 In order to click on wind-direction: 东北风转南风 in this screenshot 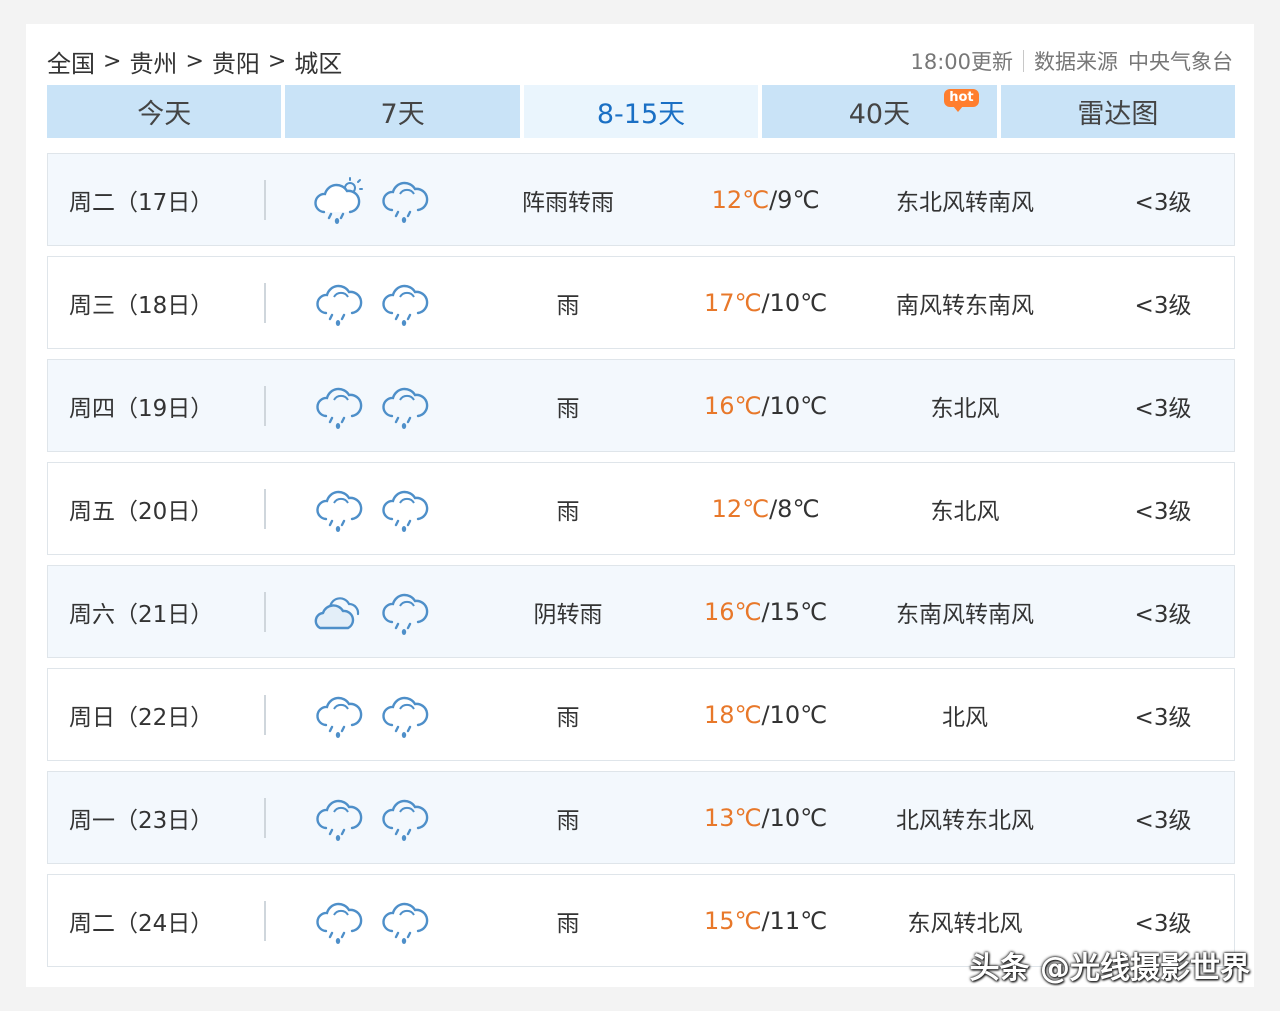, I will do `click(965, 202)`.